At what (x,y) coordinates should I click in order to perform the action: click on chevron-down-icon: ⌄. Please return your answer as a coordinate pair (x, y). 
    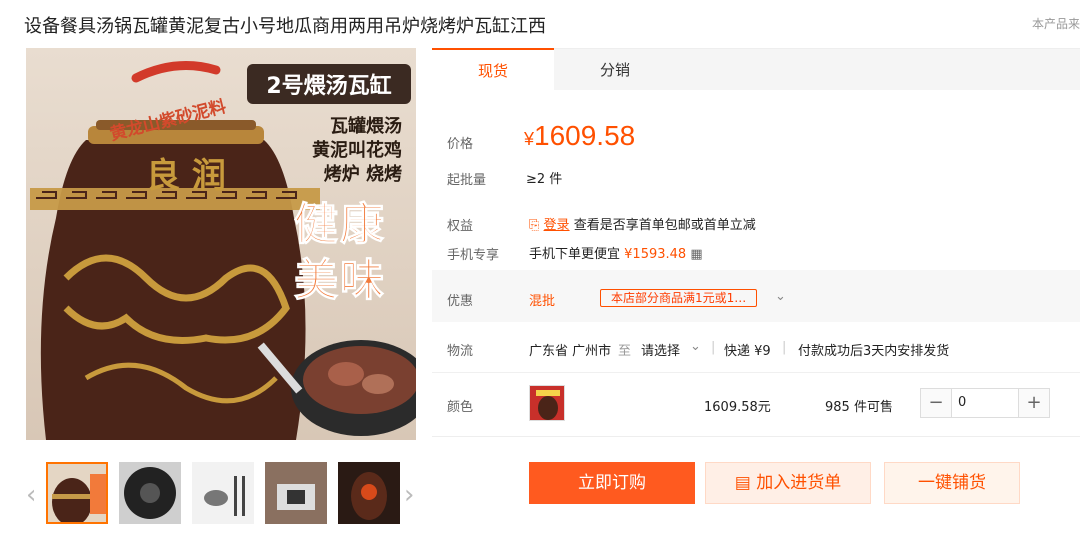
    Looking at the image, I should click on (780, 296).